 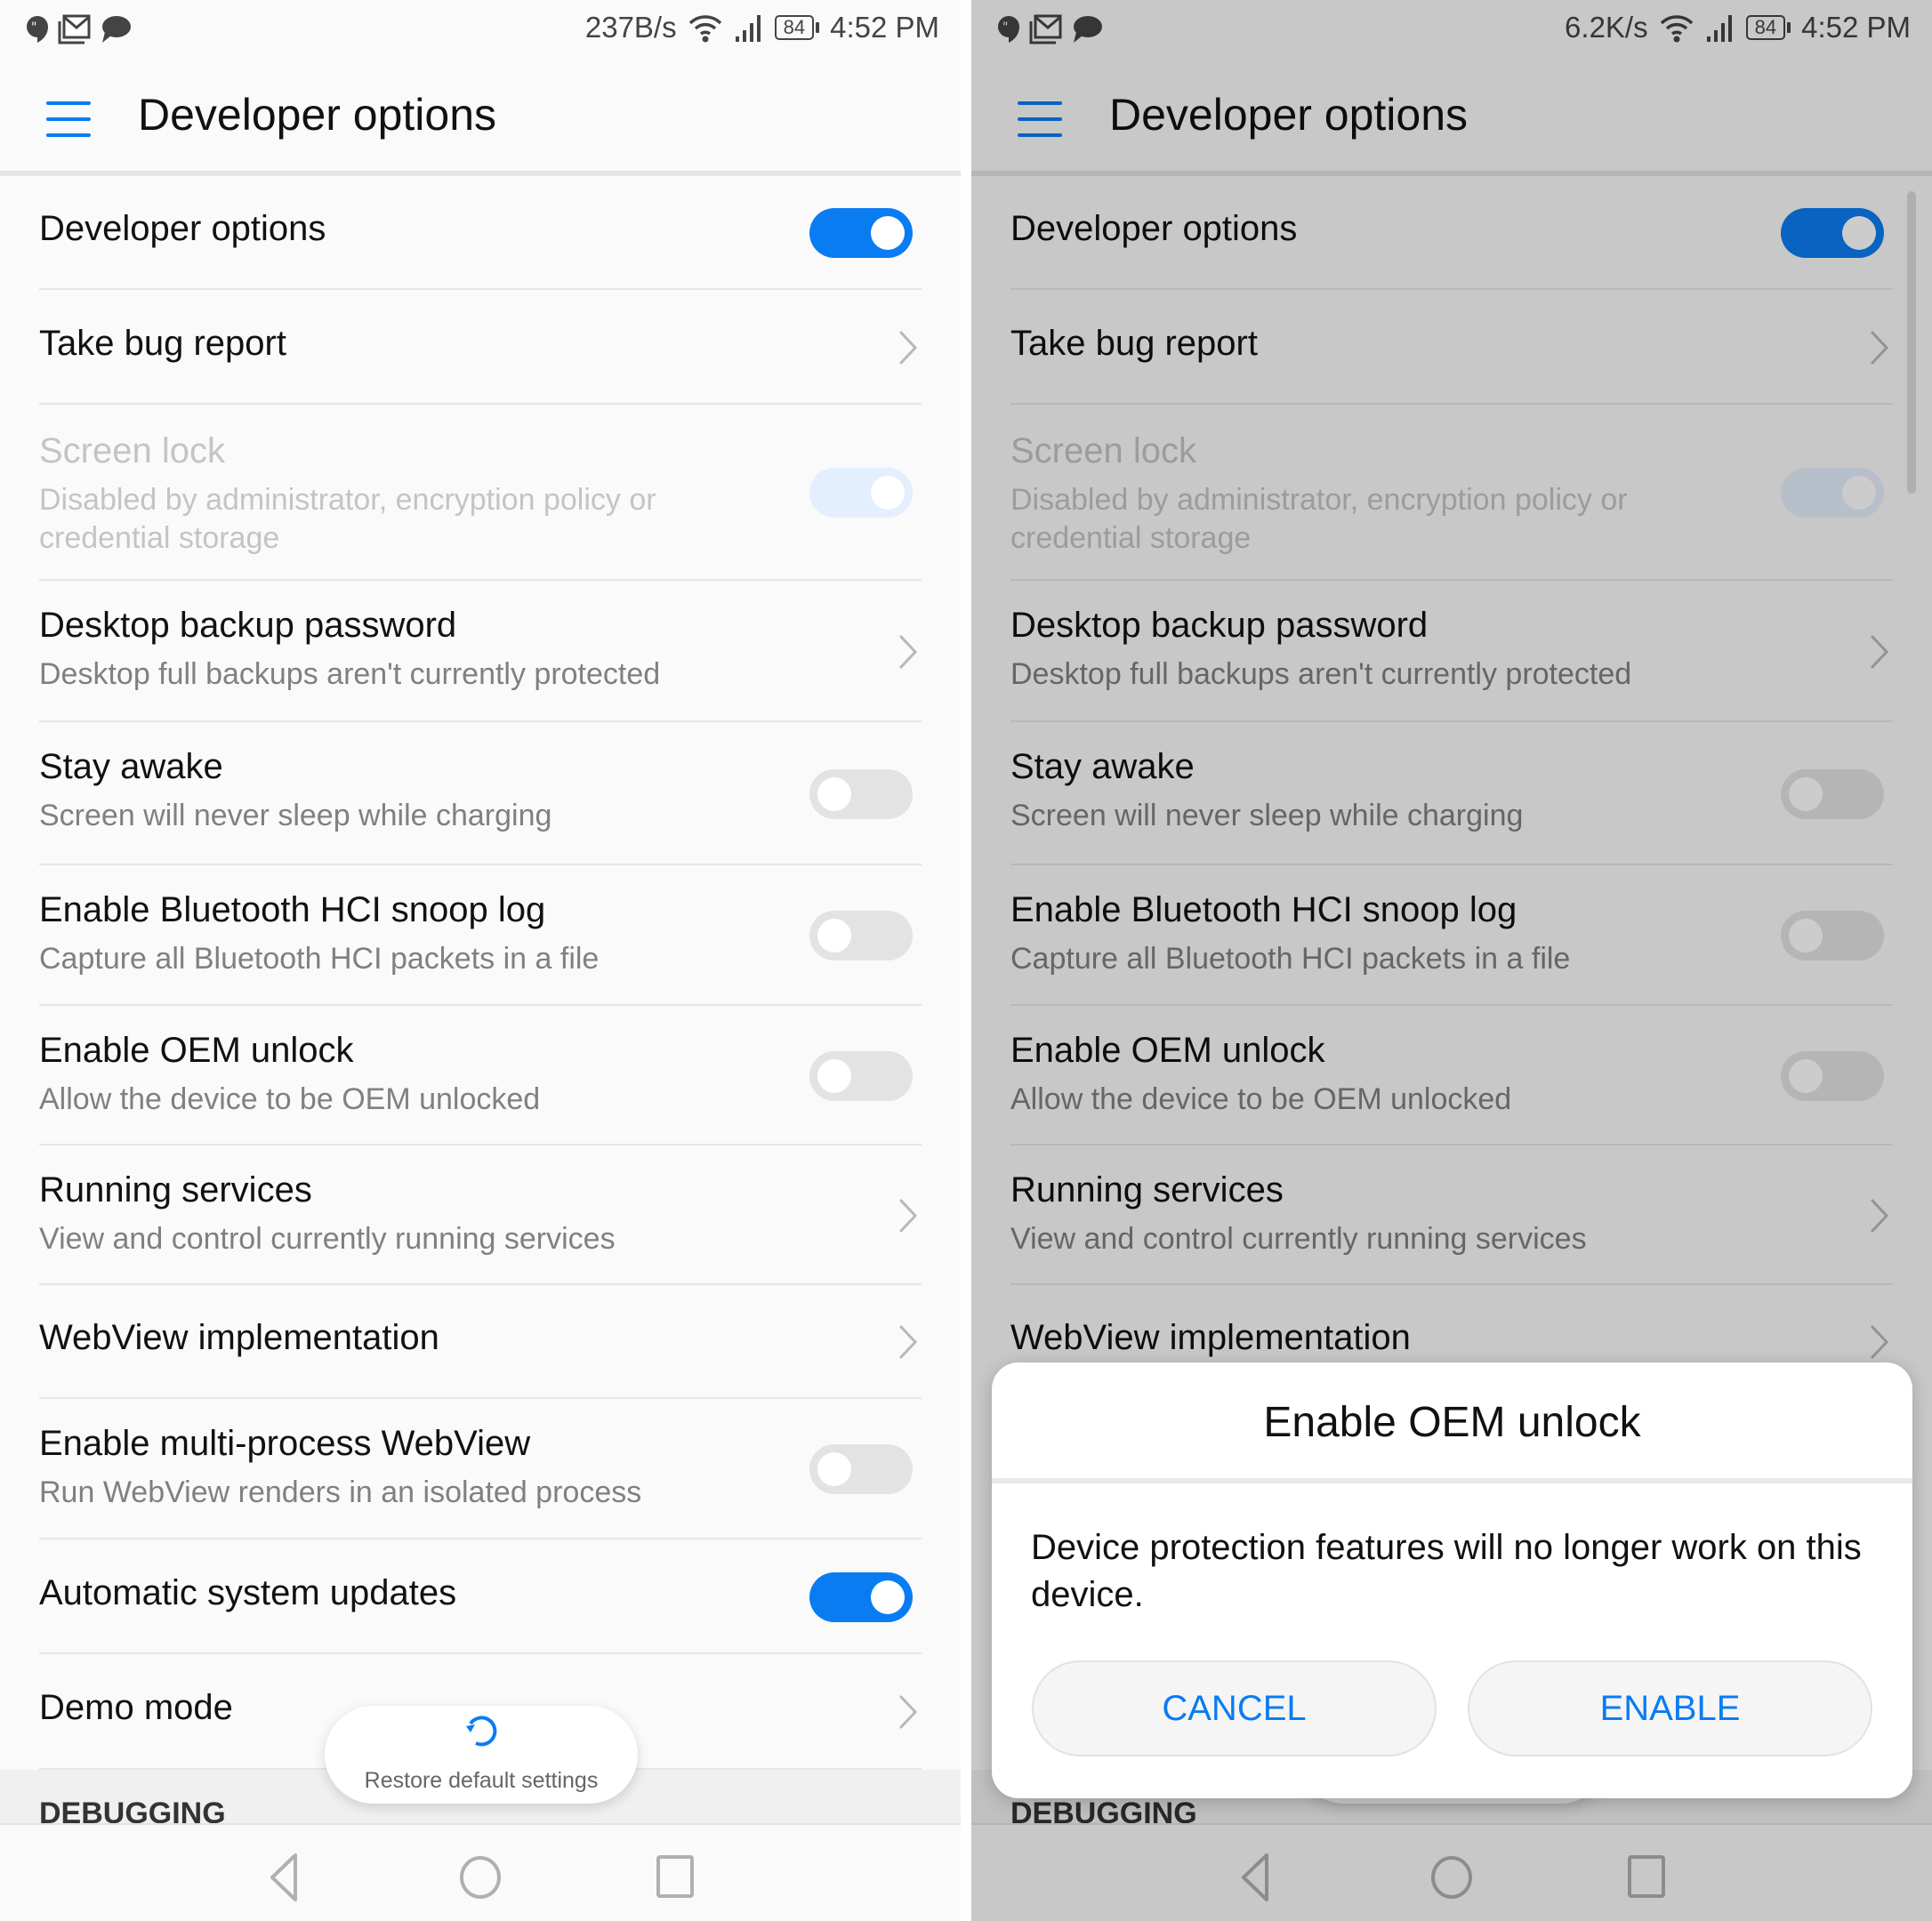 I want to click on navigation-bar, so click(x=480, y=1872).